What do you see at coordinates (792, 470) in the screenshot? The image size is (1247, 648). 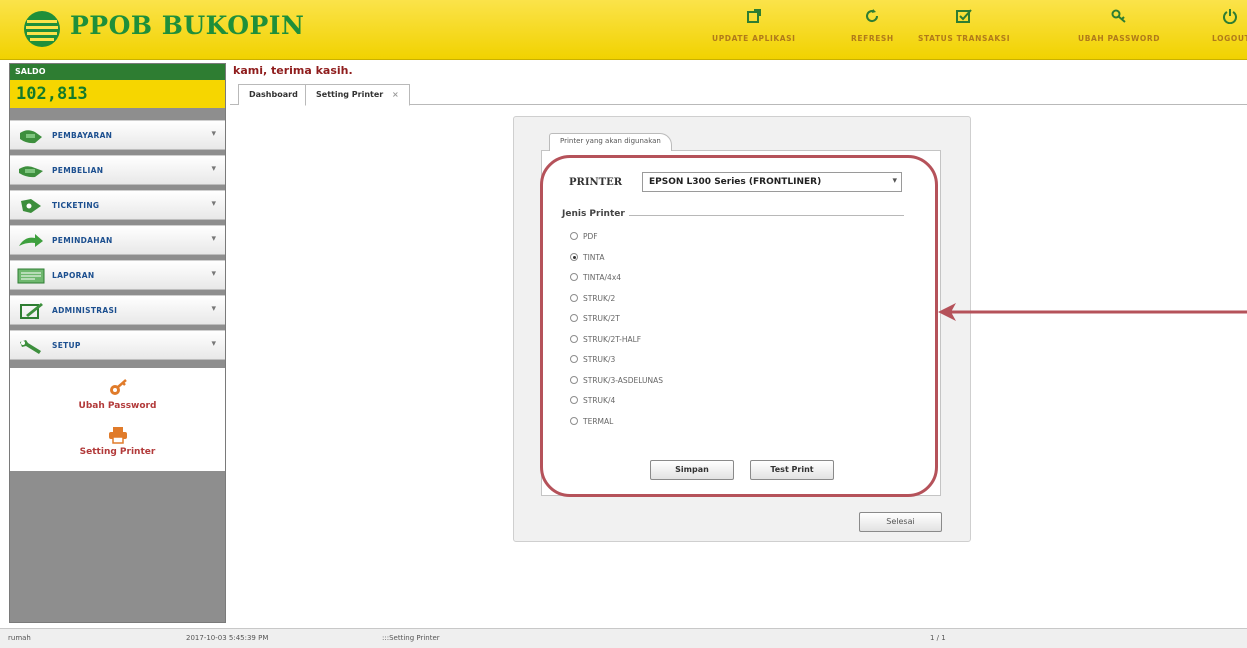 I see `test-print-button: Test Print` at bounding box center [792, 470].